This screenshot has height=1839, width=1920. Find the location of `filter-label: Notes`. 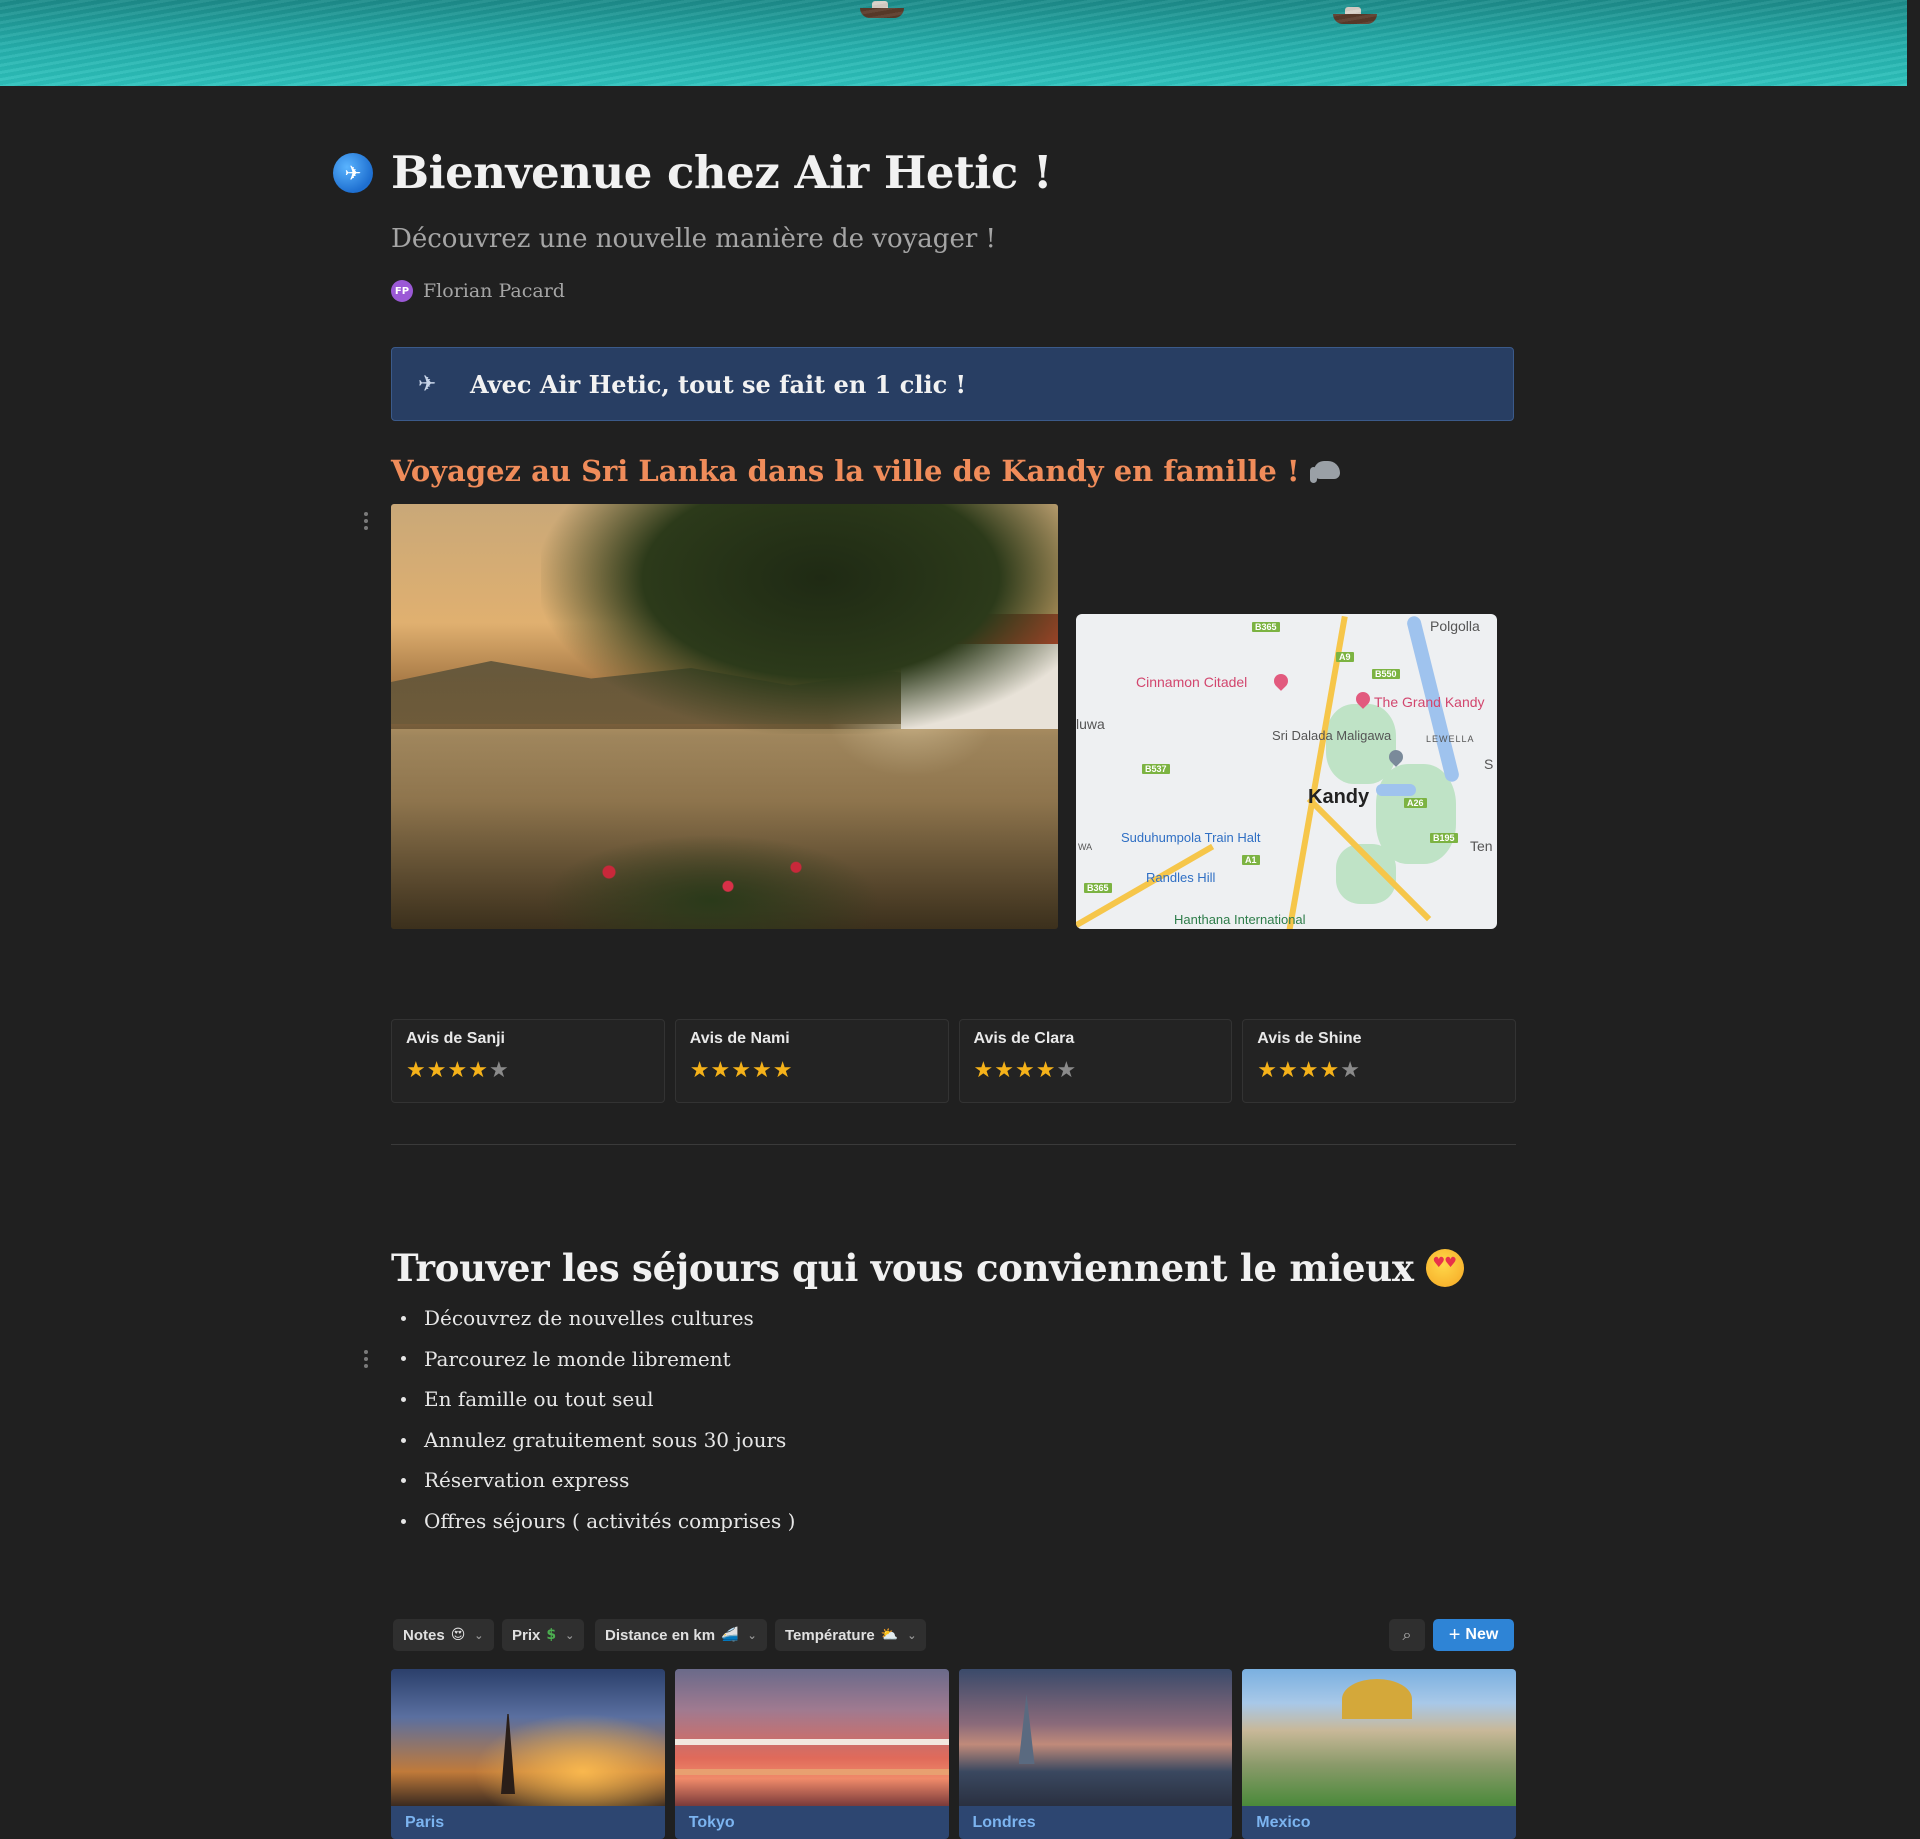

filter-label: Notes is located at coordinates (424, 1635).